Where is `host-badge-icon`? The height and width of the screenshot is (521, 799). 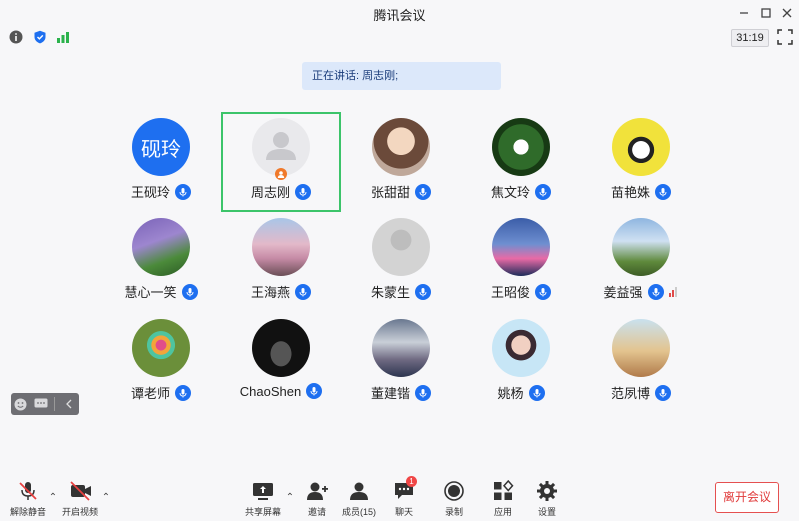 host-badge-icon is located at coordinates (281, 174).